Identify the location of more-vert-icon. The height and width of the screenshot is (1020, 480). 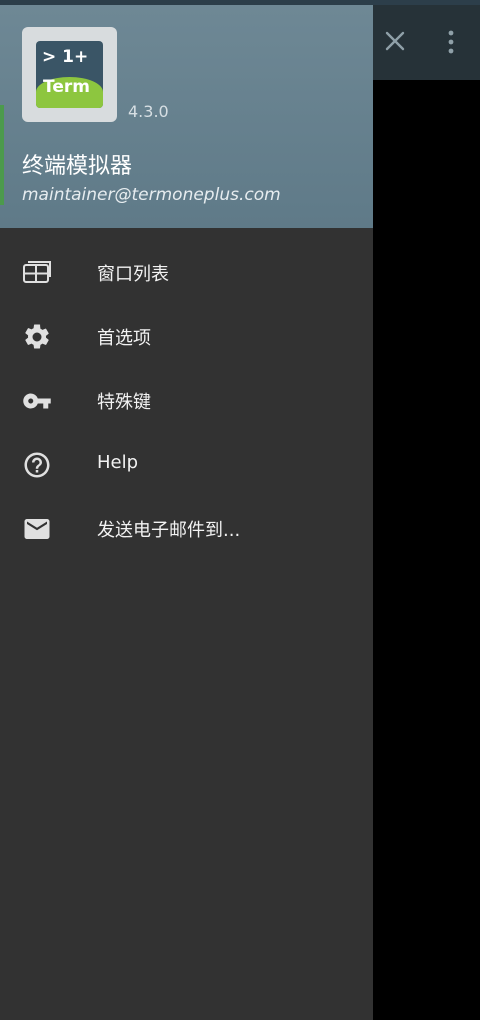
(451, 42).